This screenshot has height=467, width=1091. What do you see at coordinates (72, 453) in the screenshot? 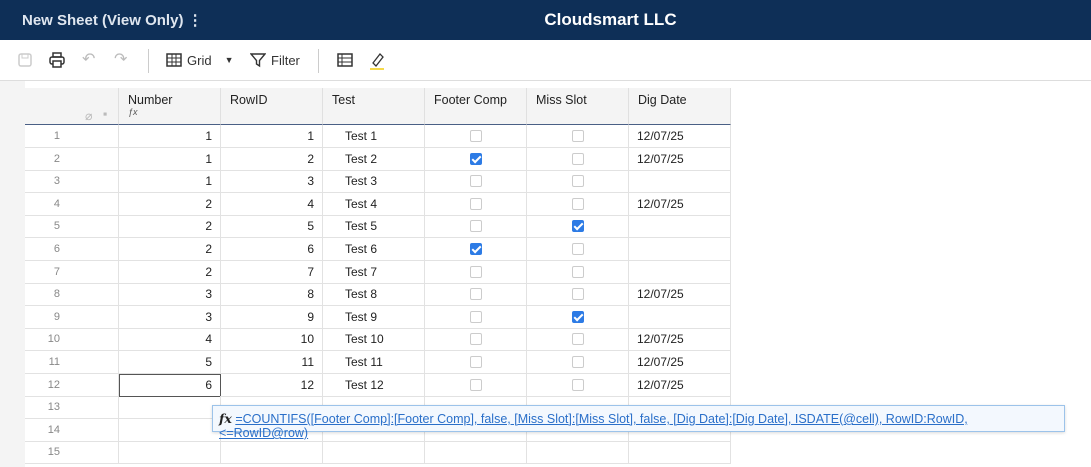
I see `row-number: 15` at bounding box center [72, 453].